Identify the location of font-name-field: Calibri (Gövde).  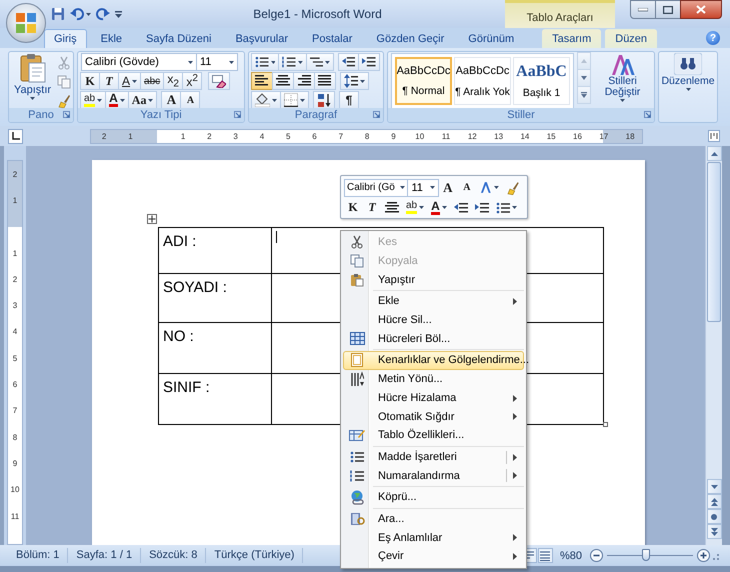
(139, 62).